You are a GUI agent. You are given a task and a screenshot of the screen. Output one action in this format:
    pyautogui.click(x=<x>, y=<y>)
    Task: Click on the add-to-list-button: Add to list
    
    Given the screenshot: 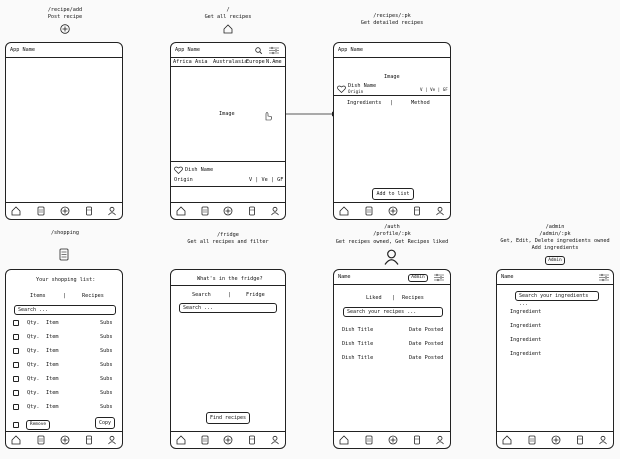 What is the action you would take?
    pyautogui.click(x=393, y=194)
    